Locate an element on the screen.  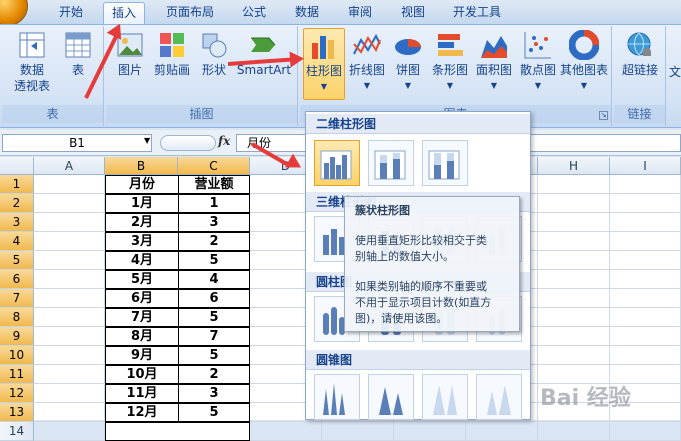
cone-clustered-option is located at coordinates (337, 397).